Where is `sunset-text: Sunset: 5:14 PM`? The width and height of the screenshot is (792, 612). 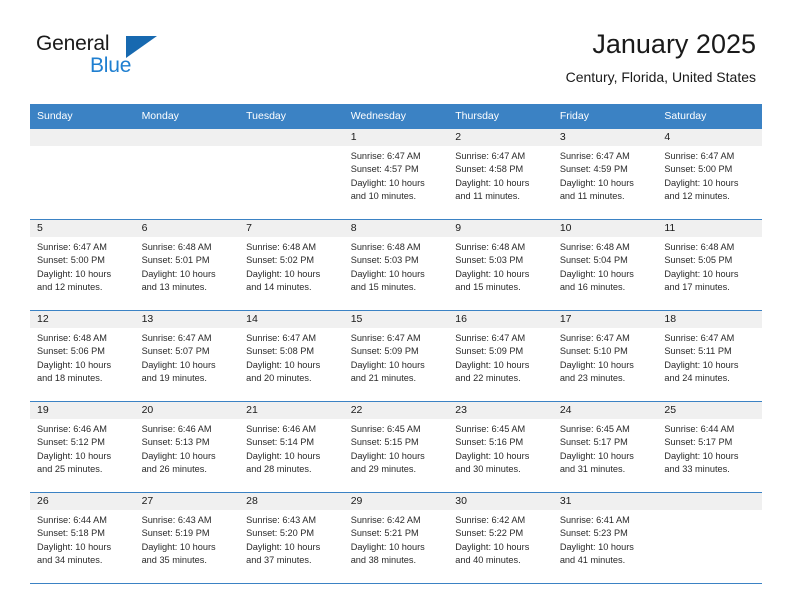 sunset-text: Sunset: 5:14 PM is located at coordinates (280, 442).